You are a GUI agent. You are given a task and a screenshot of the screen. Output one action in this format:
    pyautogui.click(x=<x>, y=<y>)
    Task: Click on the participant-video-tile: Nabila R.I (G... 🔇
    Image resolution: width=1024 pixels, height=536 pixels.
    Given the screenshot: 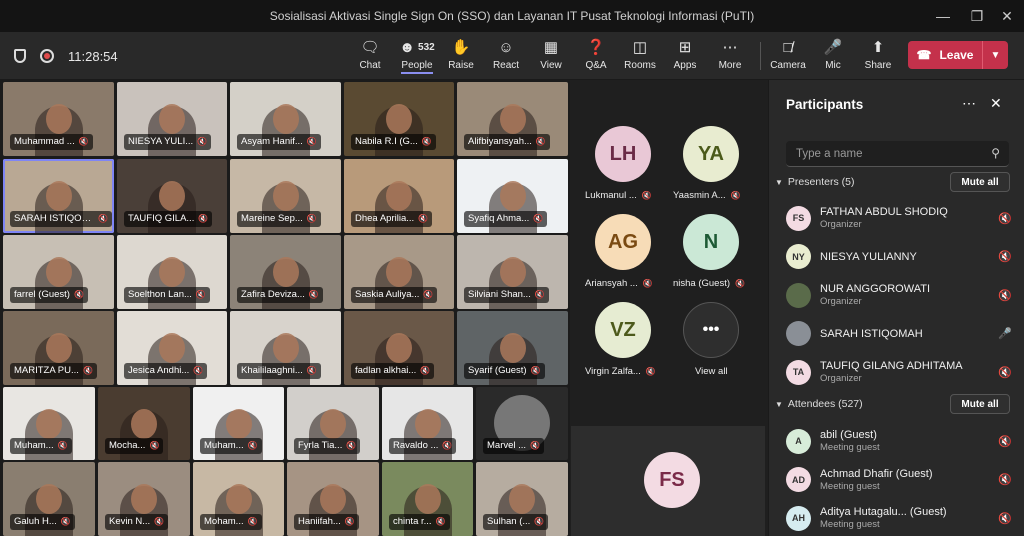 What is the action you would take?
    pyautogui.click(x=399, y=119)
    